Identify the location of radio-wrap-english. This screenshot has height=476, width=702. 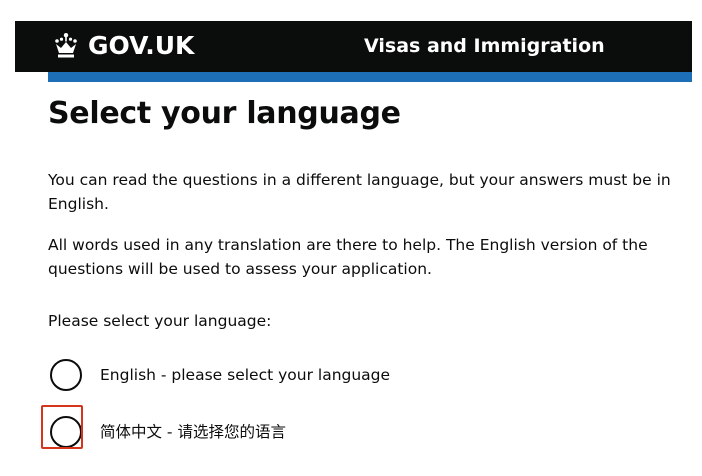
(66, 375).